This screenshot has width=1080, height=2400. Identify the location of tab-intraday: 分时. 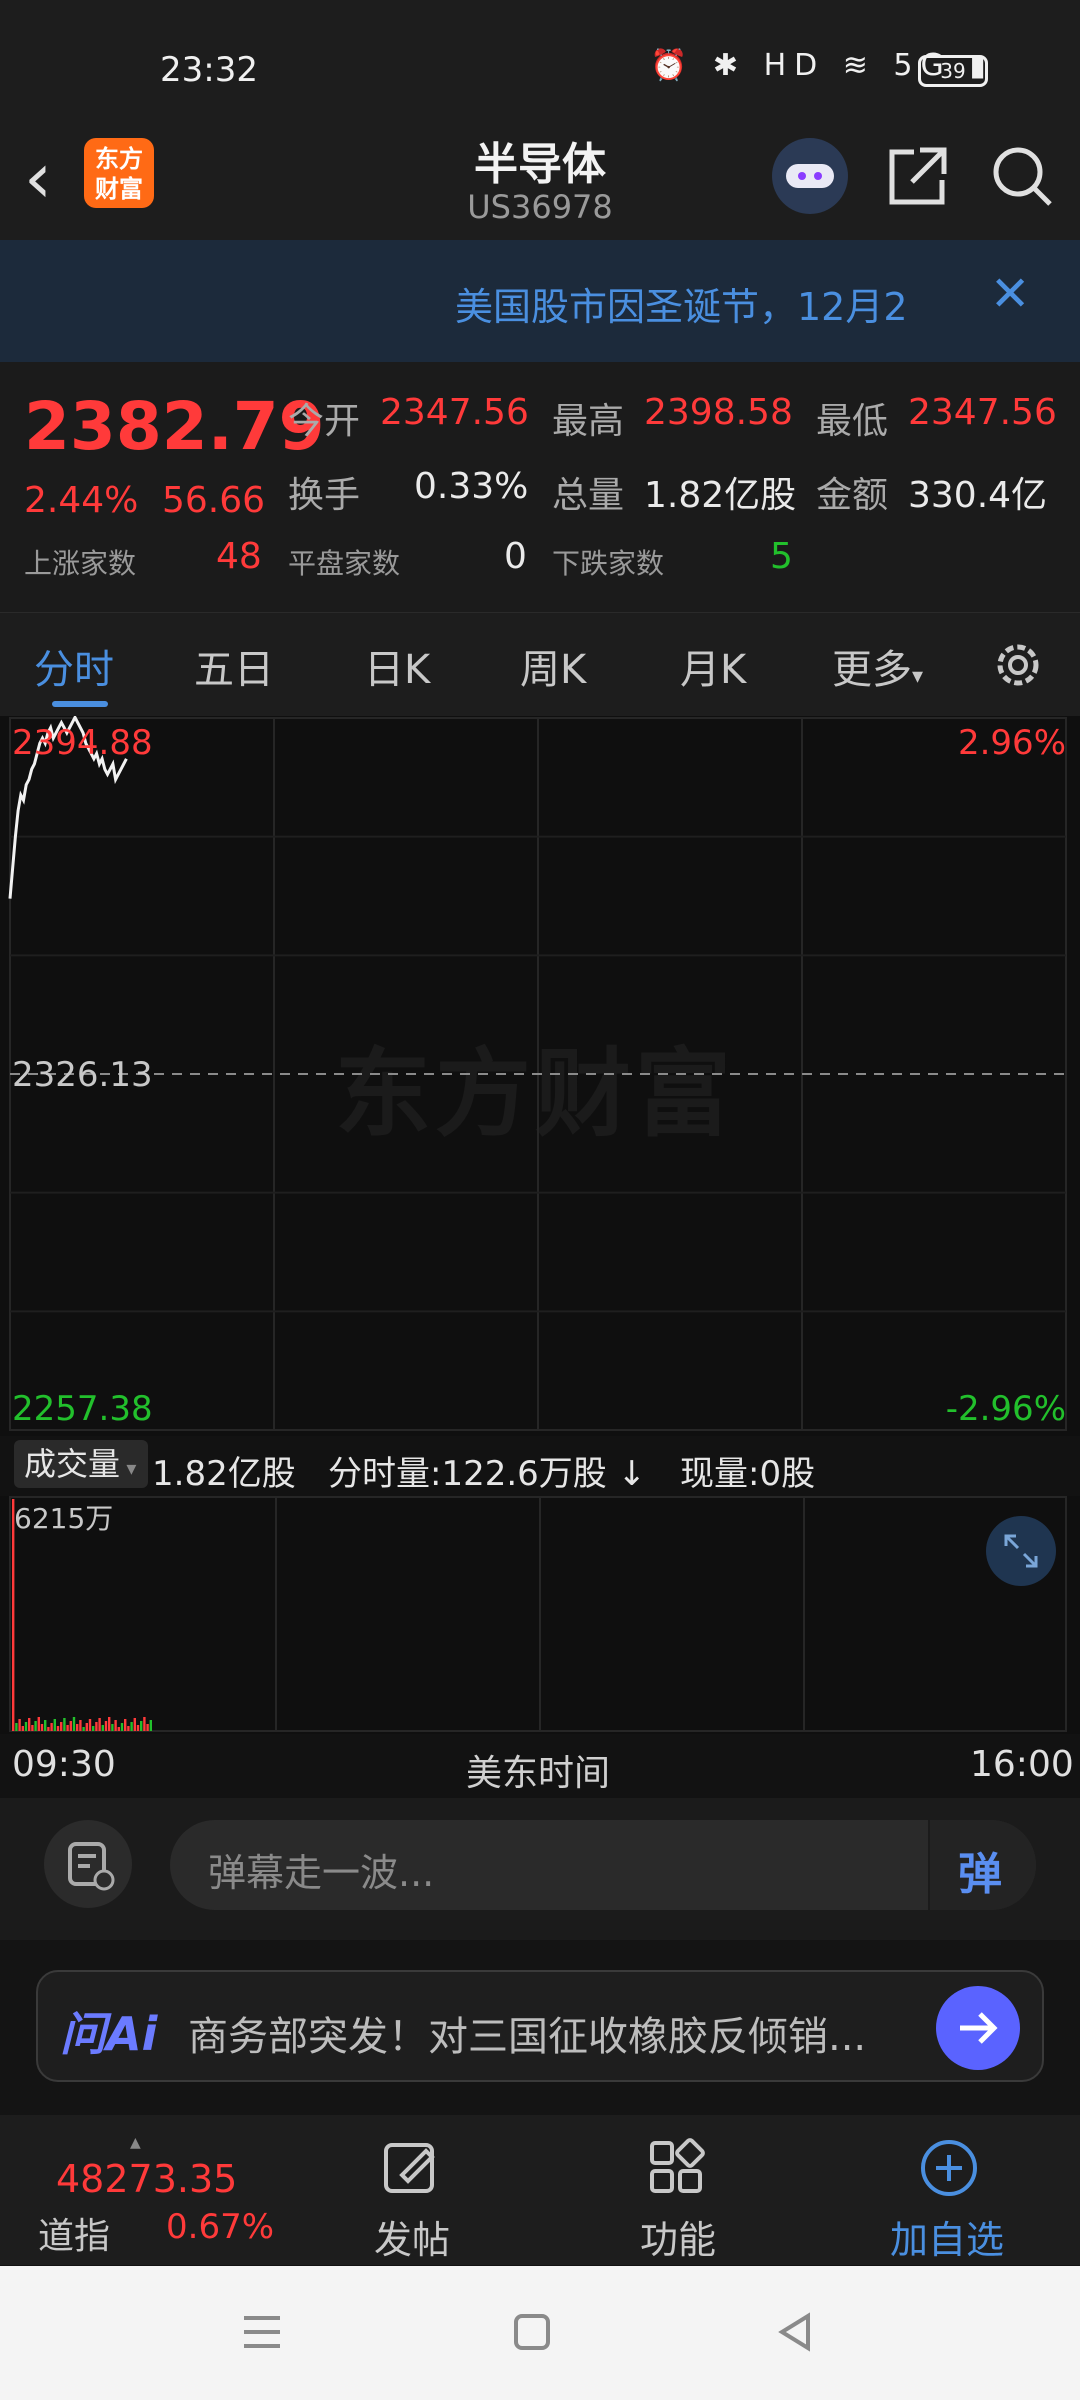
(74, 666).